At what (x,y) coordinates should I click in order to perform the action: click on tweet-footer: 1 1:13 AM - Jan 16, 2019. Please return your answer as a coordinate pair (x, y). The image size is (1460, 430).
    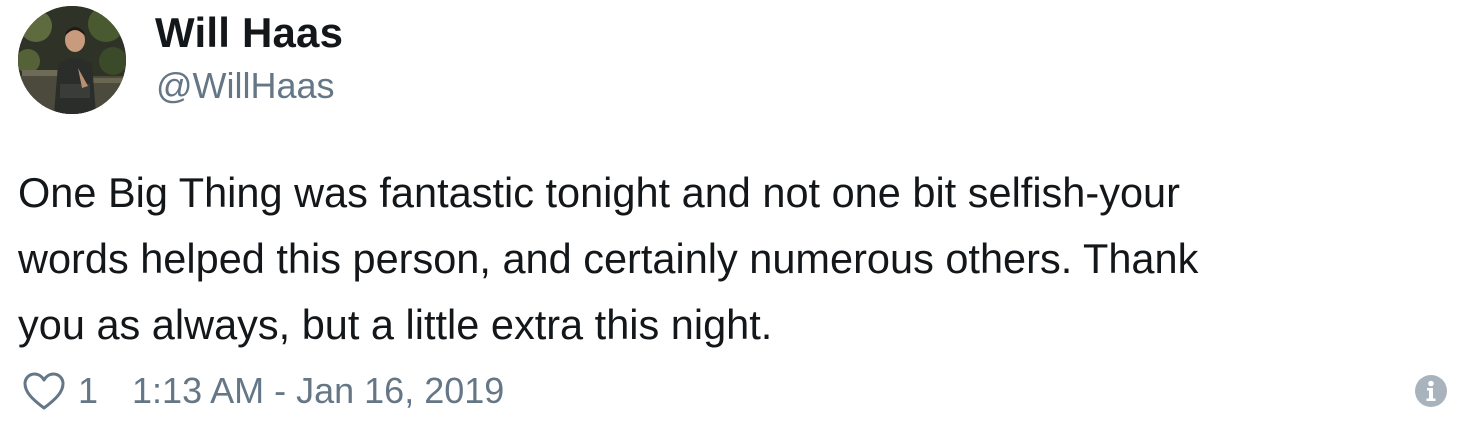
    Looking at the image, I should click on (263, 391).